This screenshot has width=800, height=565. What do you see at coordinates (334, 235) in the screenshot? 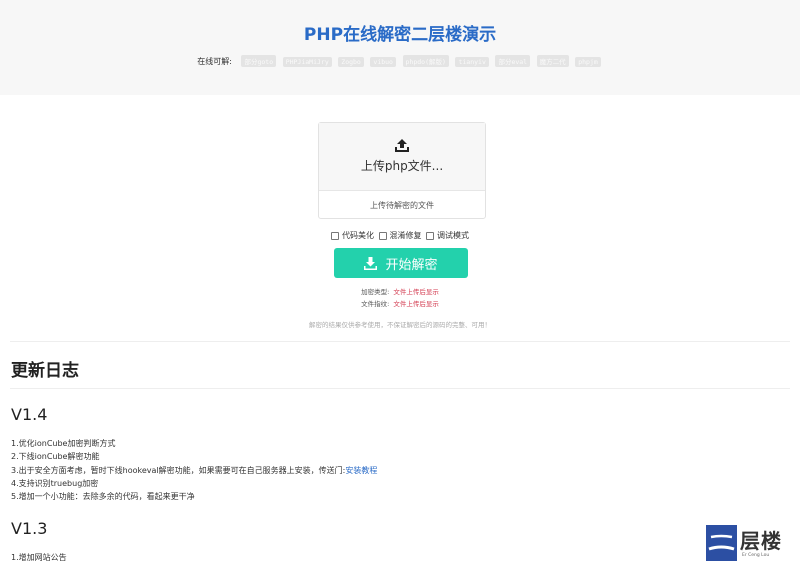
I see `beautify-checkbox` at bounding box center [334, 235].